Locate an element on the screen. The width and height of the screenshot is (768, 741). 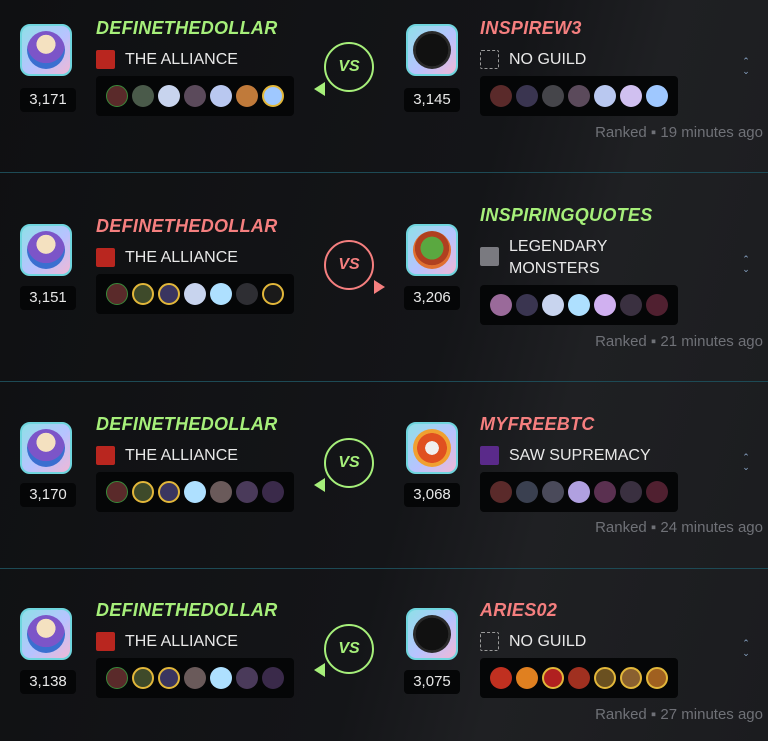
guild-name: SAW SUPREMACY is located at coordinates (580, 456).